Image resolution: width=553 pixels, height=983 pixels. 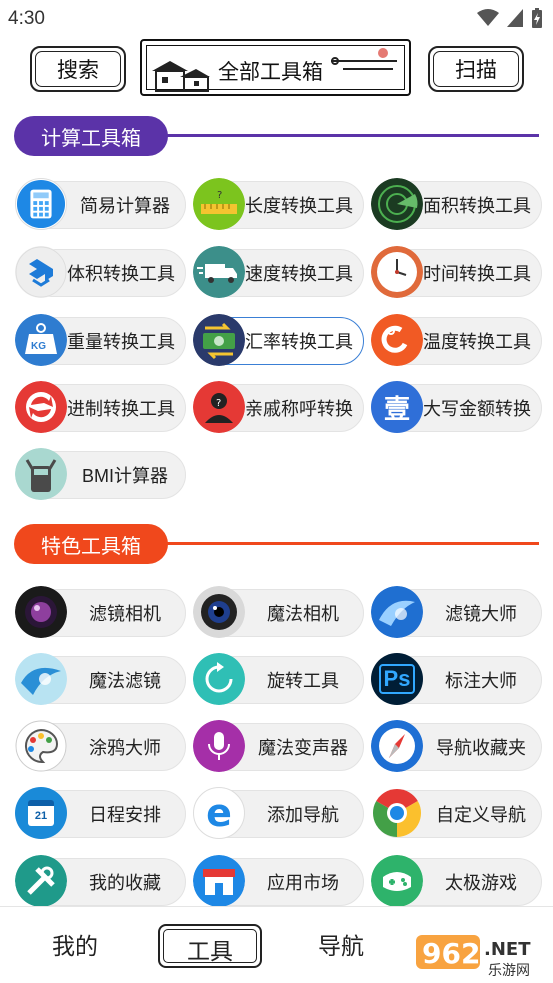 What do you see at coordinates (41, 204) in the screenshot?
I see `calculator-icon` at bounding box center [41, 204].